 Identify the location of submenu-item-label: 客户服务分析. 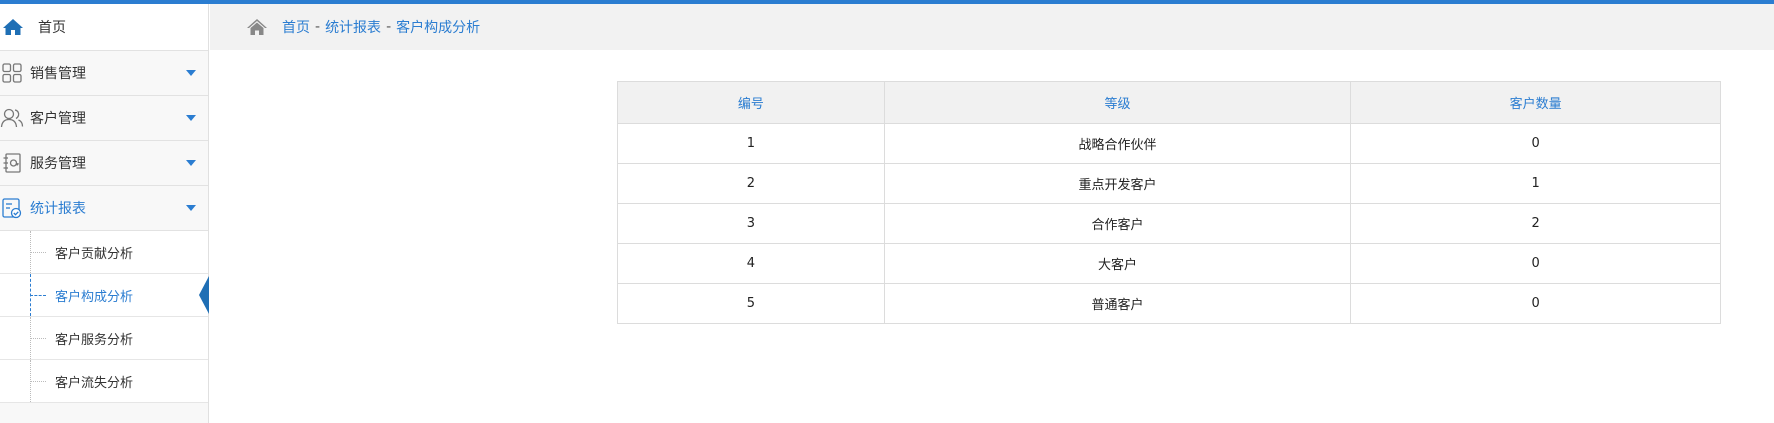
(94, 340).